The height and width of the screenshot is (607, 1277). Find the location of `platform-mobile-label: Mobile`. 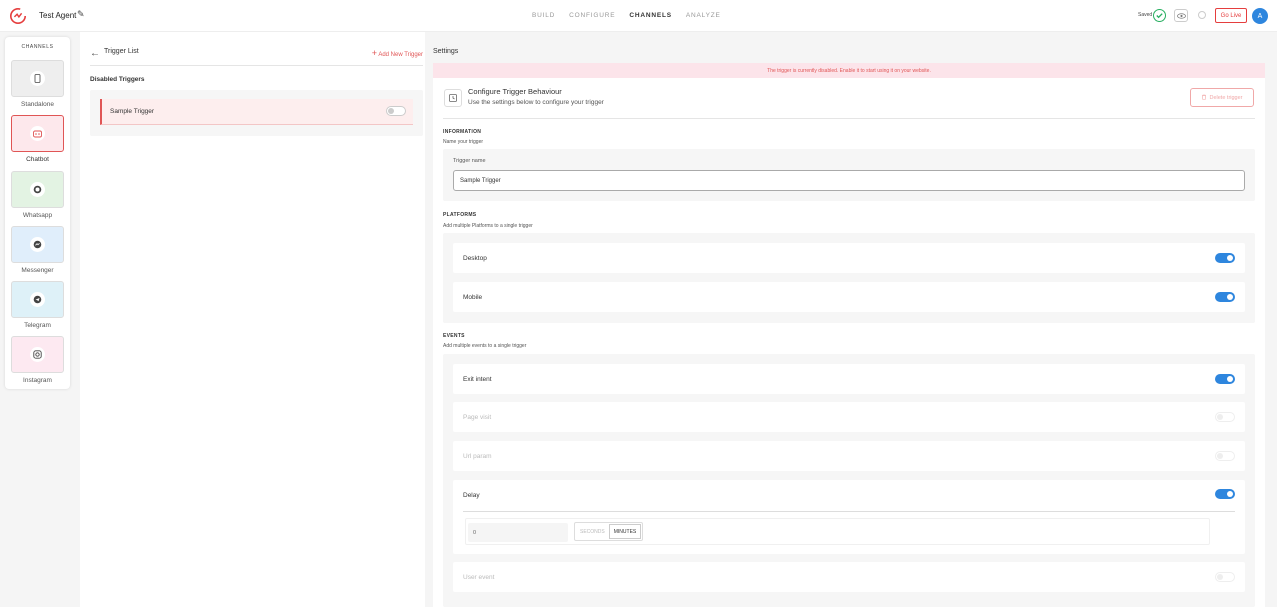

platform-mobile-label: Mobile is located at coordinates (473, 297).